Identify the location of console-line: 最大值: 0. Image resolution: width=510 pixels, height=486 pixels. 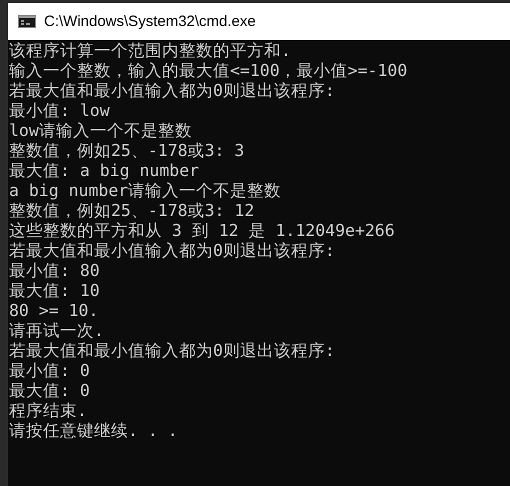
(49, 391).